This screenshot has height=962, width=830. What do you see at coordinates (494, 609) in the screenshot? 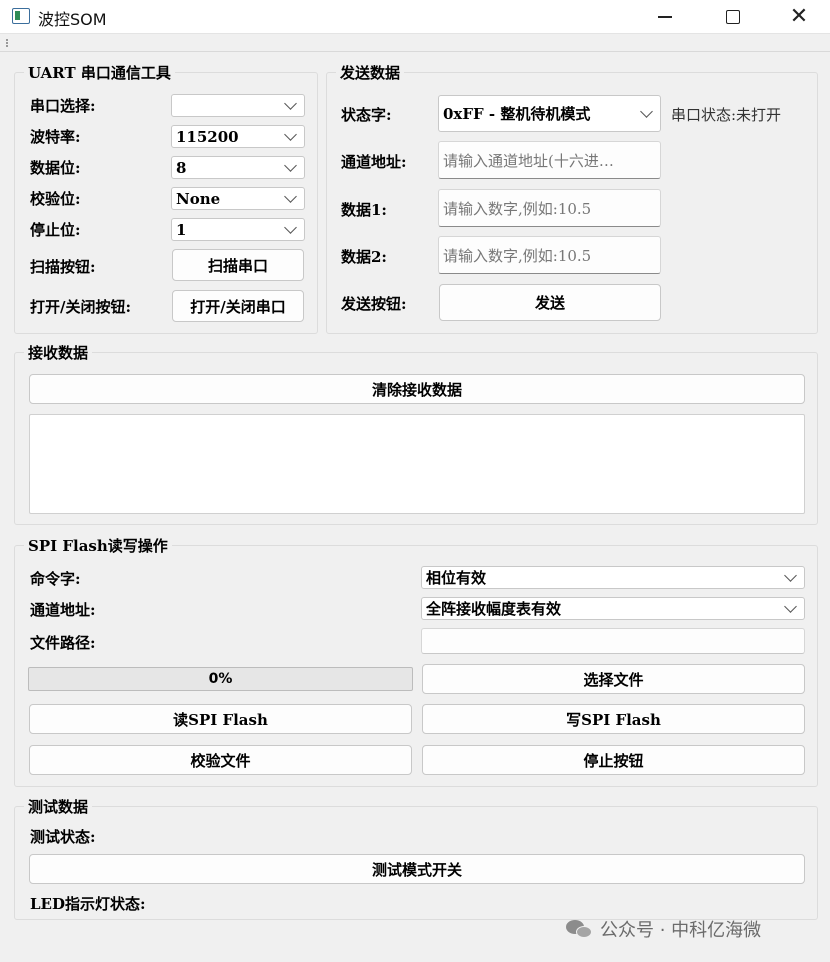
I see `spi-channel-value: 全阵接收幅度表有效` at bounding box center [494, 609].